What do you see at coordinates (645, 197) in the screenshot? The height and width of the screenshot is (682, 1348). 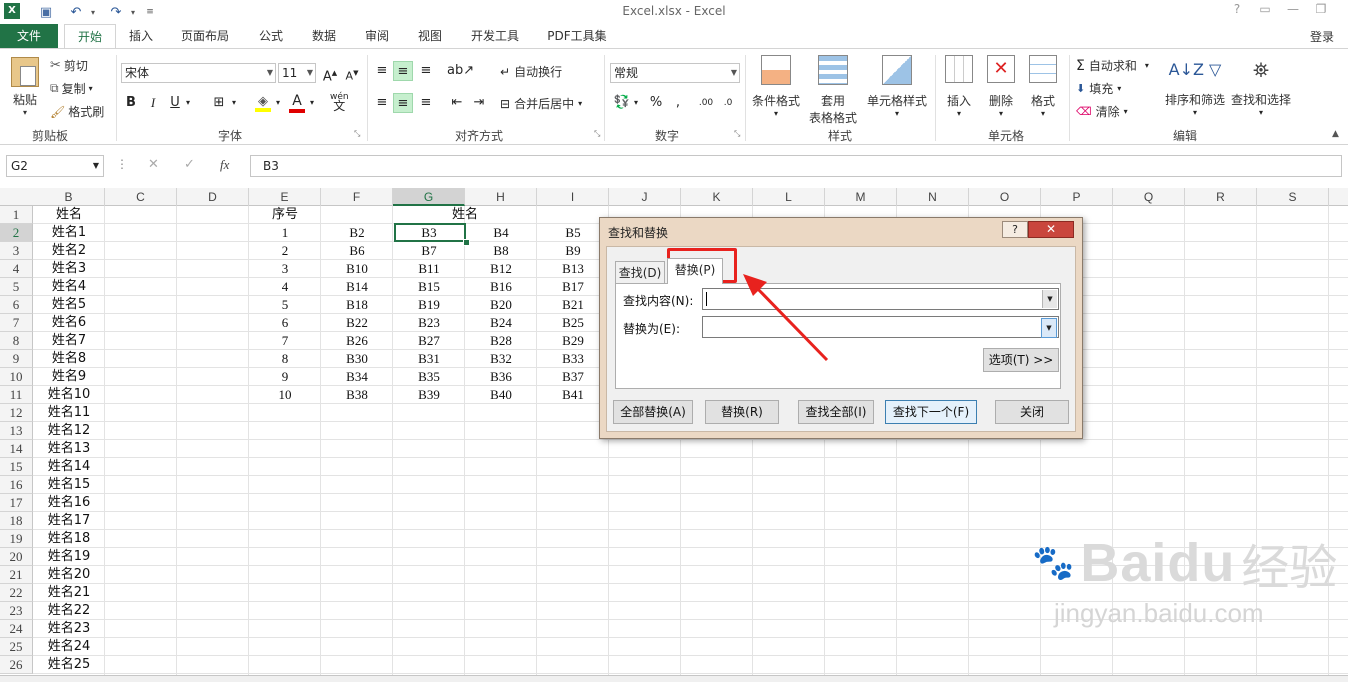 I see `column-header-j: J` at bounding box center [645, 197].